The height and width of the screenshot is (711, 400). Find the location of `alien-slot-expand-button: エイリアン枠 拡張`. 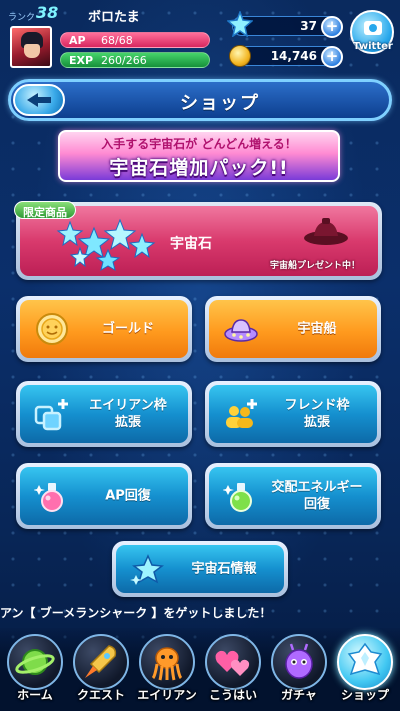

alien-slot-expand-button: エイリアン枠 拡張 is located at coordinates (104, 414).